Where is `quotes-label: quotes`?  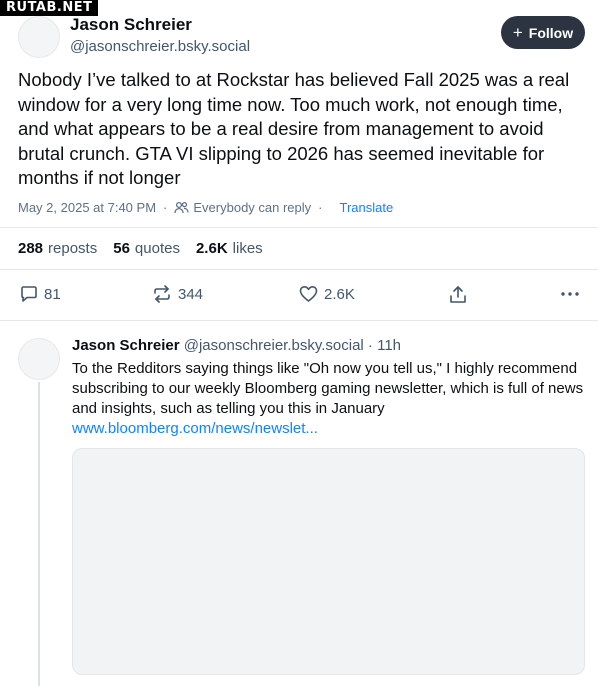 quotes-label: quotes is located at coordinates (157, 248).